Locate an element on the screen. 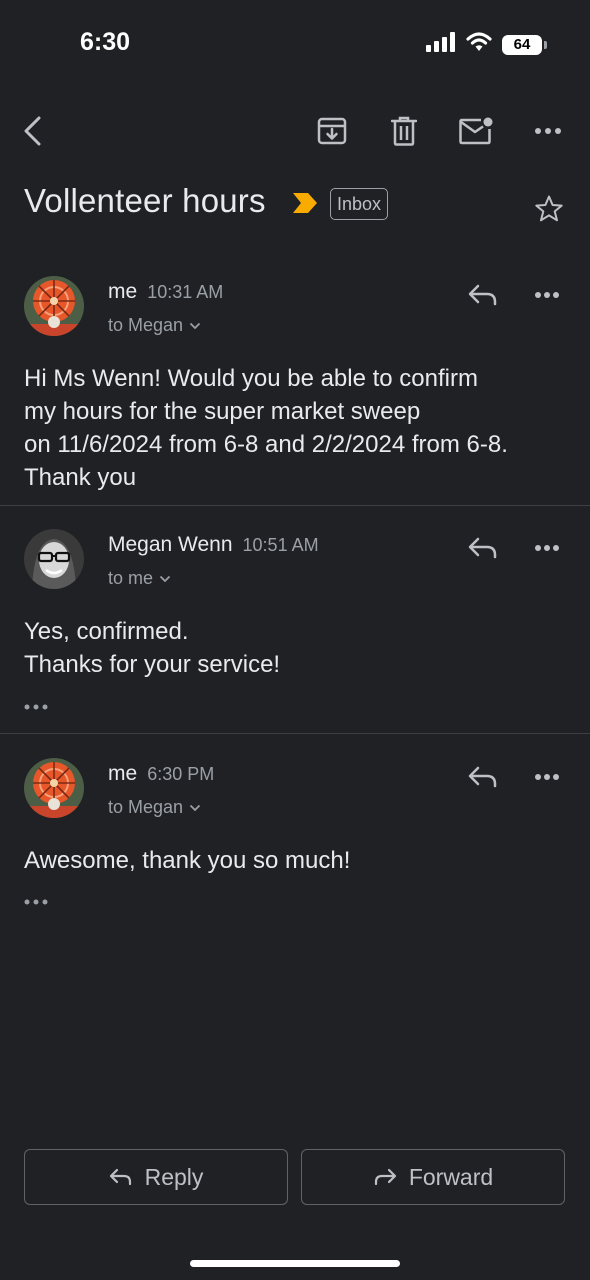 The width and height of the screenshot is (590, 1280). reply-label: Reply is located at coordinates (174, 1176).